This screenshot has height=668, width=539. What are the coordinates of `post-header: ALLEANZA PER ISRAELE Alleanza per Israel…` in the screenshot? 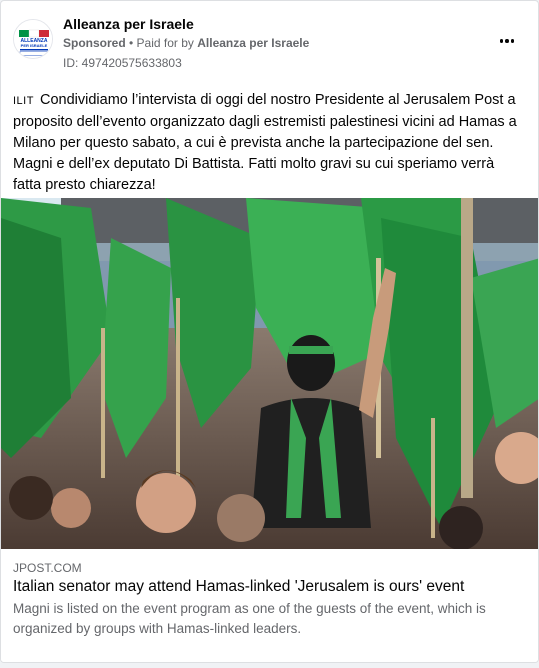 It's located at (269, 39).